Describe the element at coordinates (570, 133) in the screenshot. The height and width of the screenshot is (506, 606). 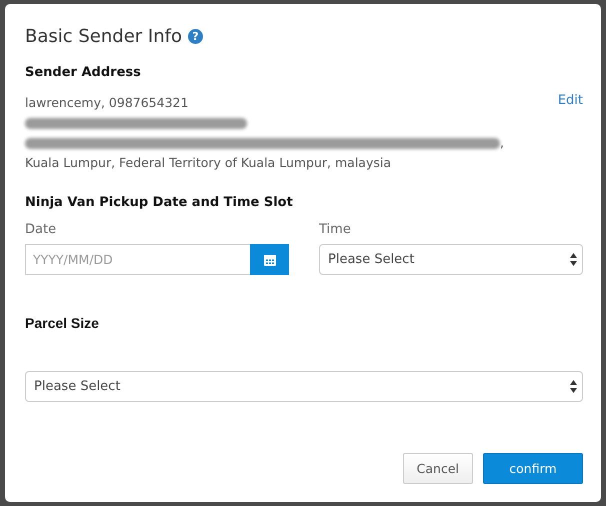
I see `edit-link: Edit` at that location.